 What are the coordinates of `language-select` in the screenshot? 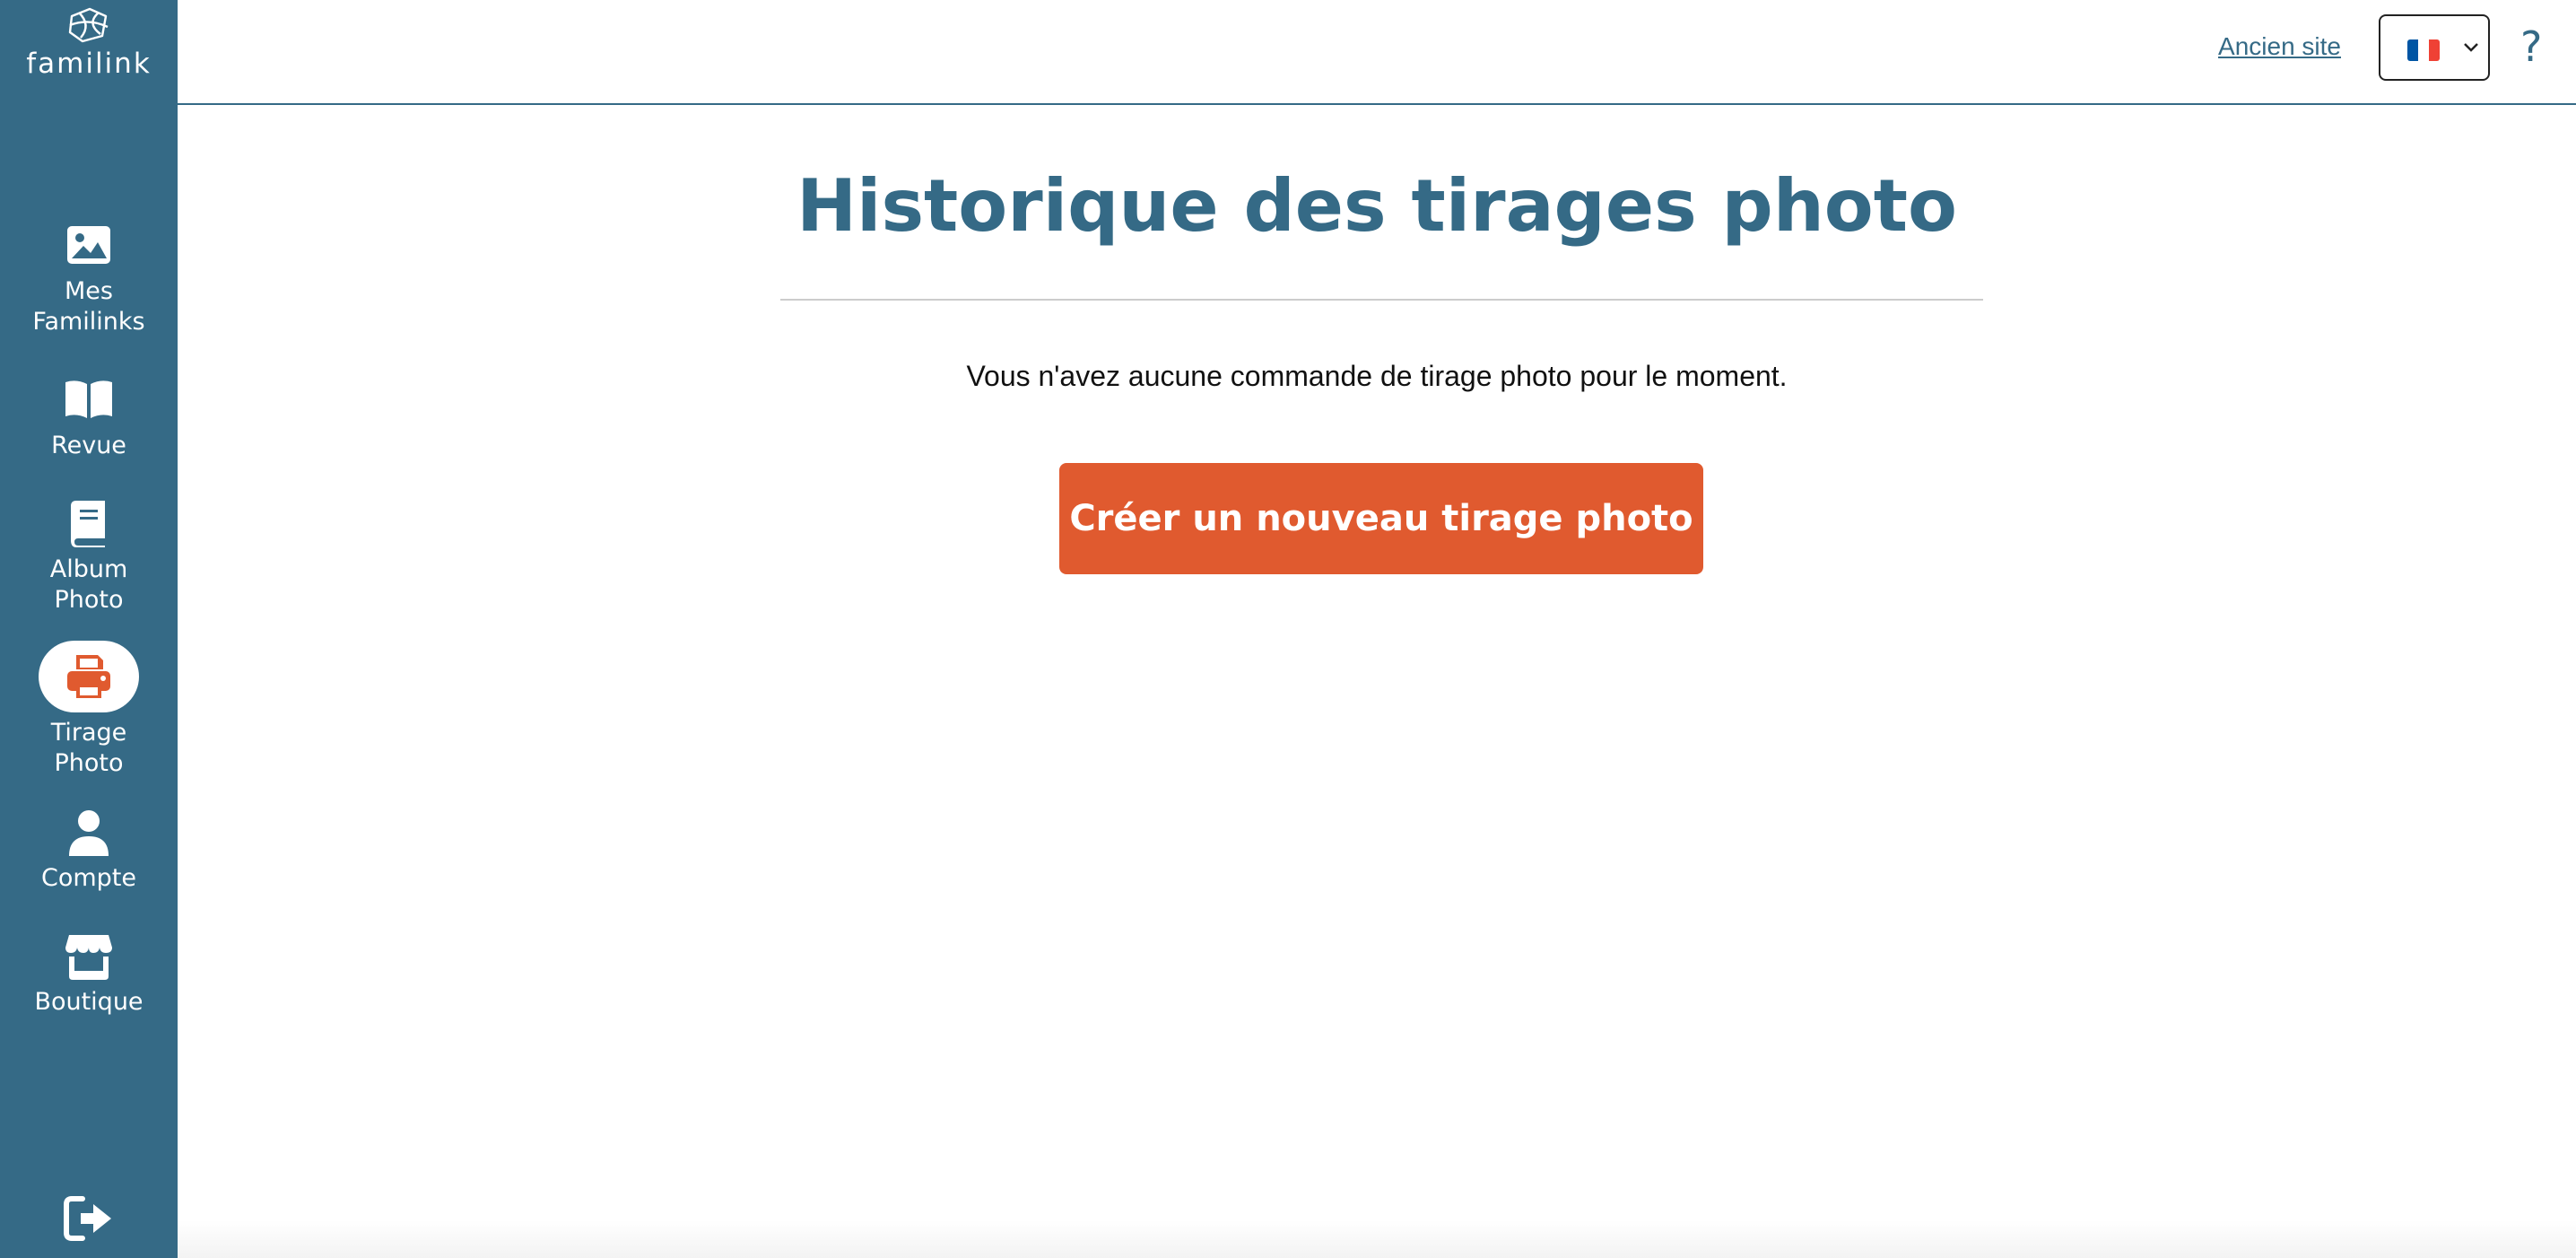 It's located at (2434, 48).